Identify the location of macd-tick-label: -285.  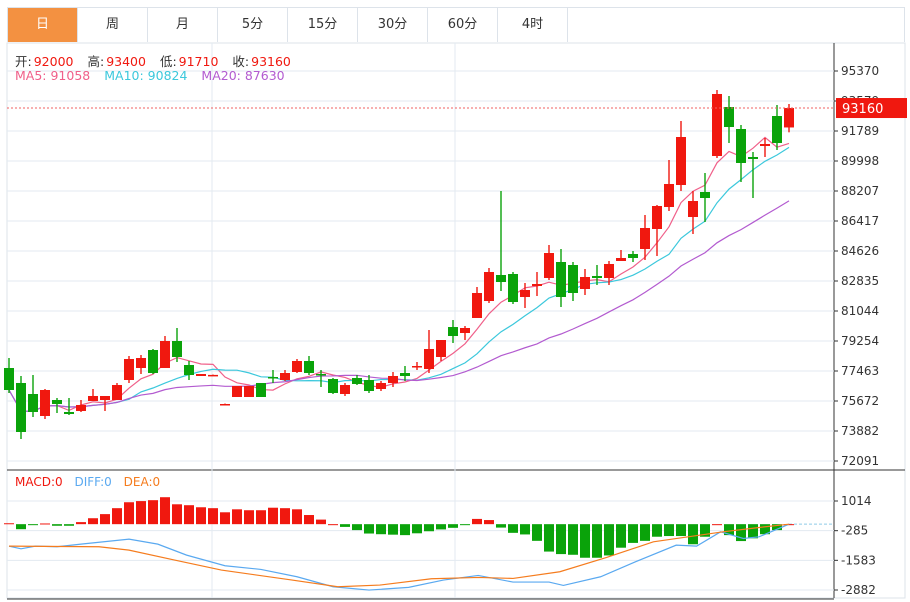
(854, 531).